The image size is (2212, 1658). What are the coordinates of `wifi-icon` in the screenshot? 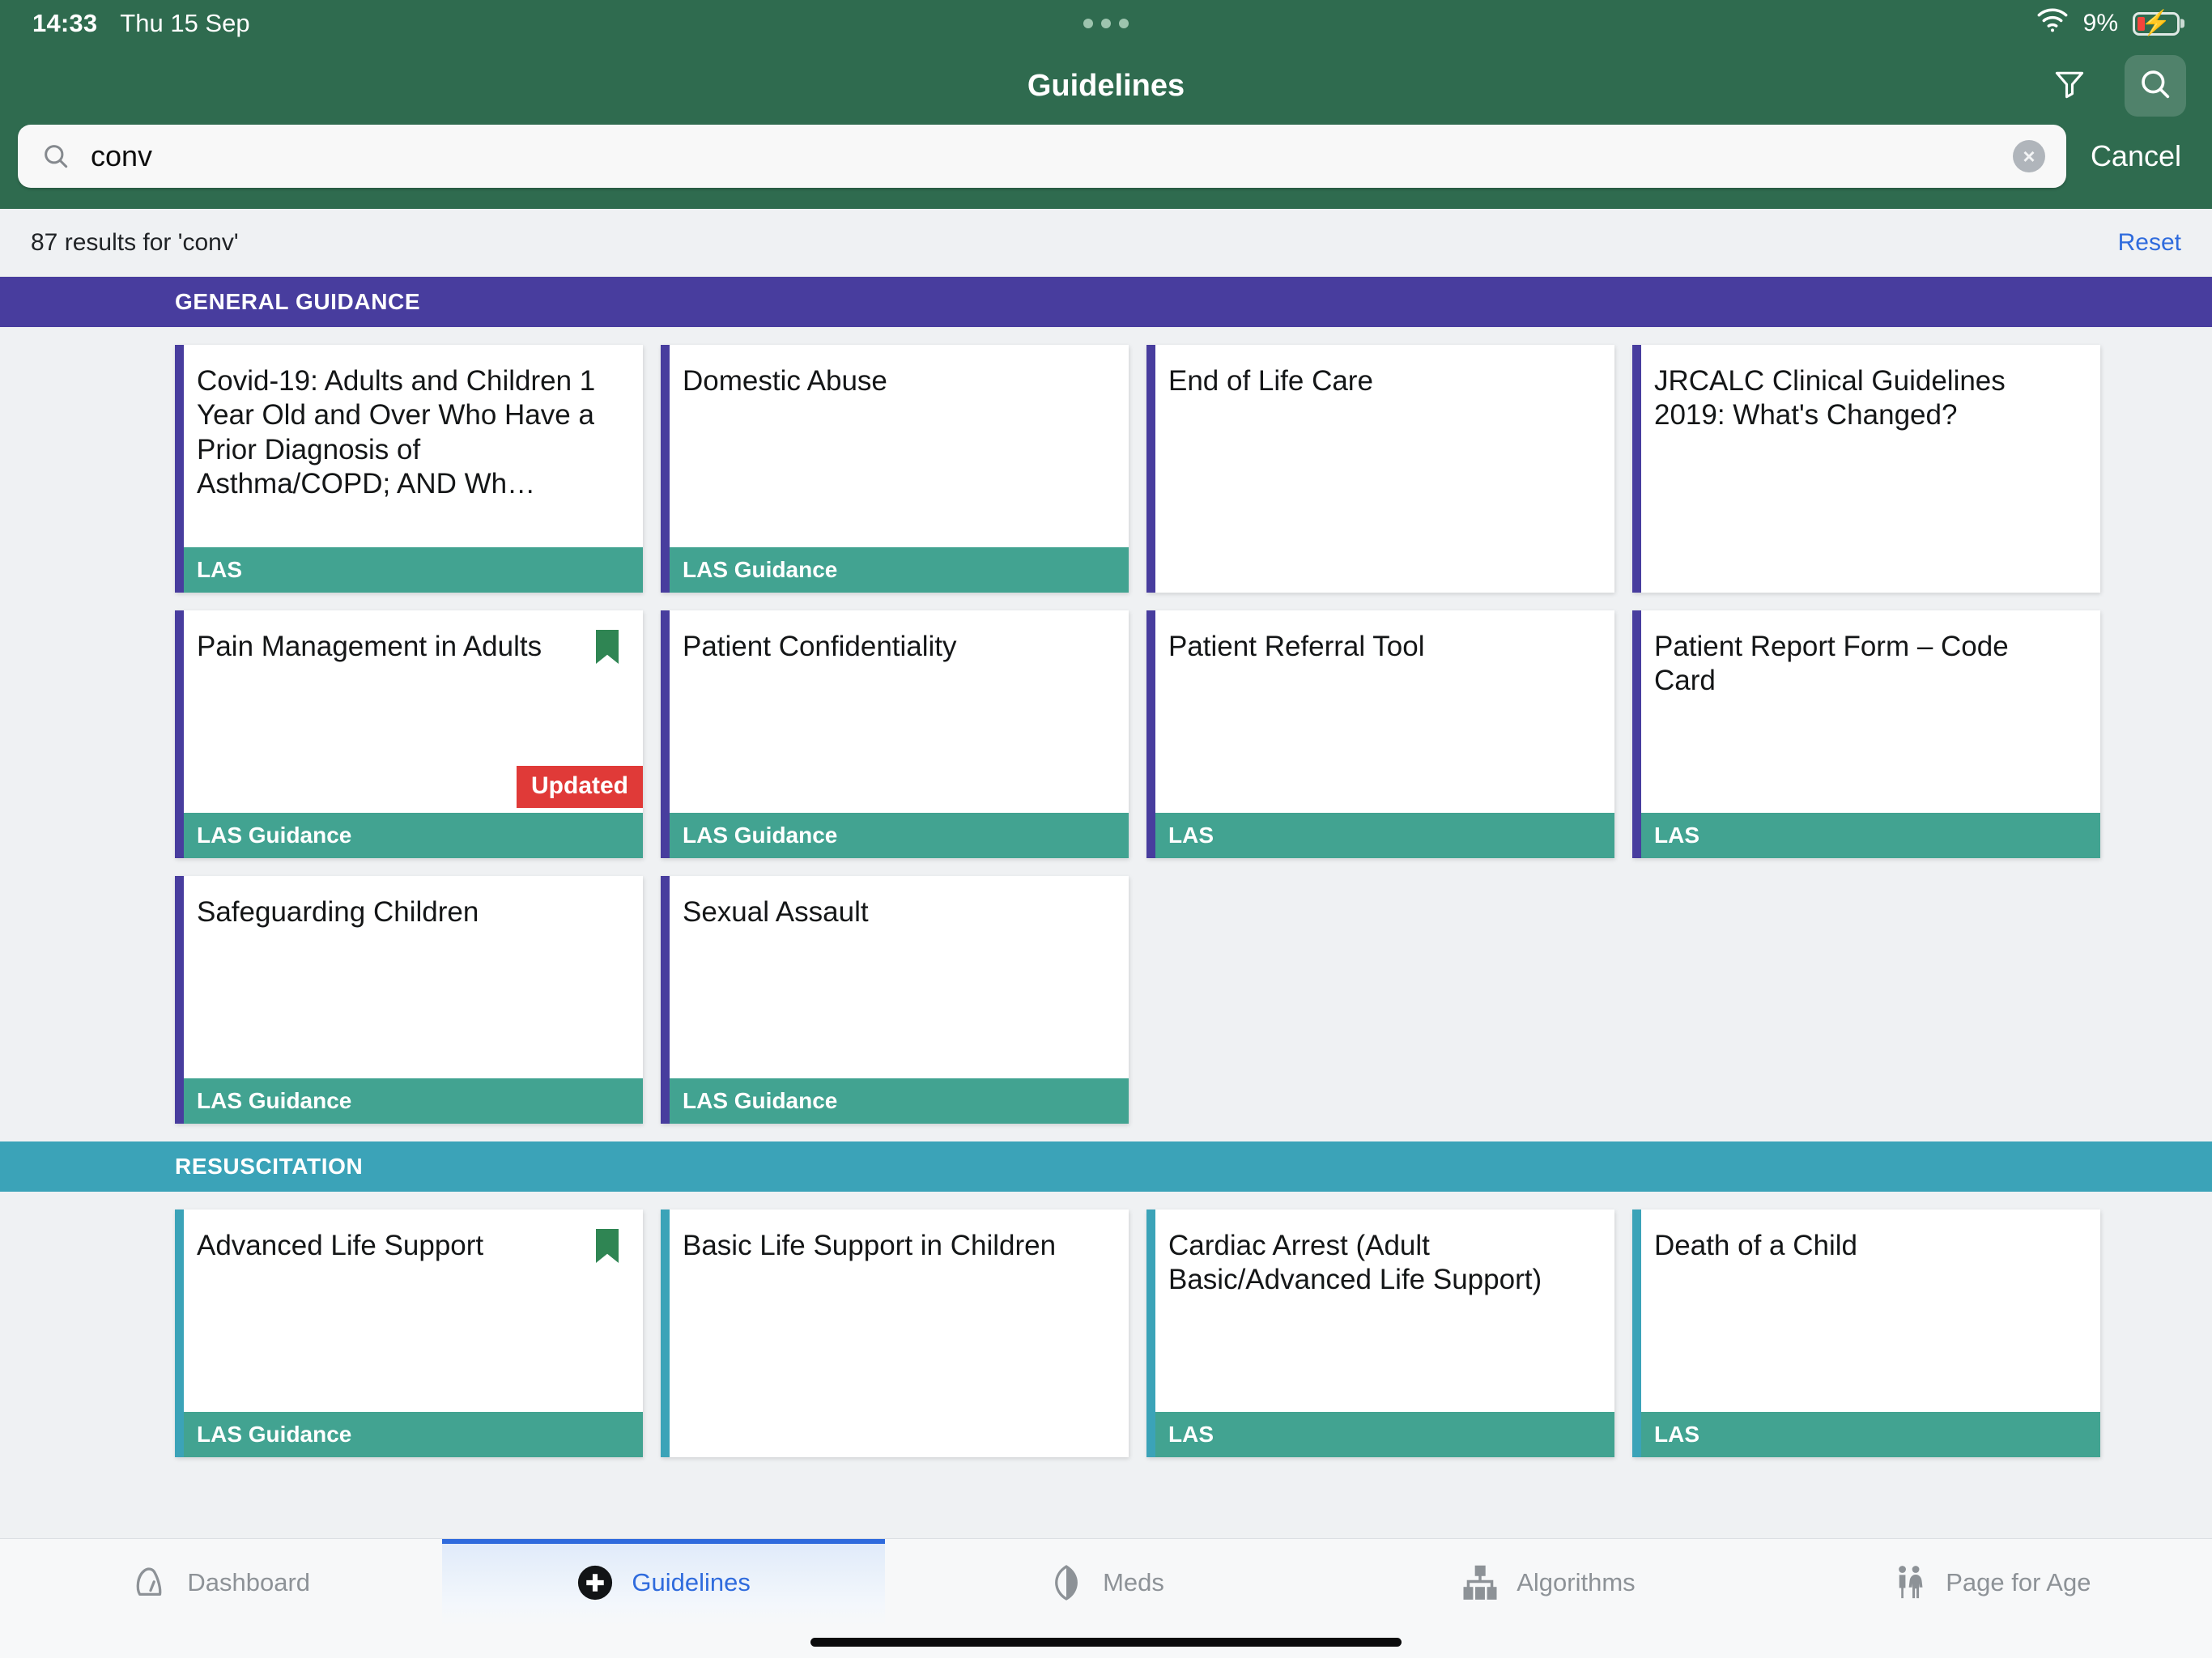 It's located at (2052, 23).